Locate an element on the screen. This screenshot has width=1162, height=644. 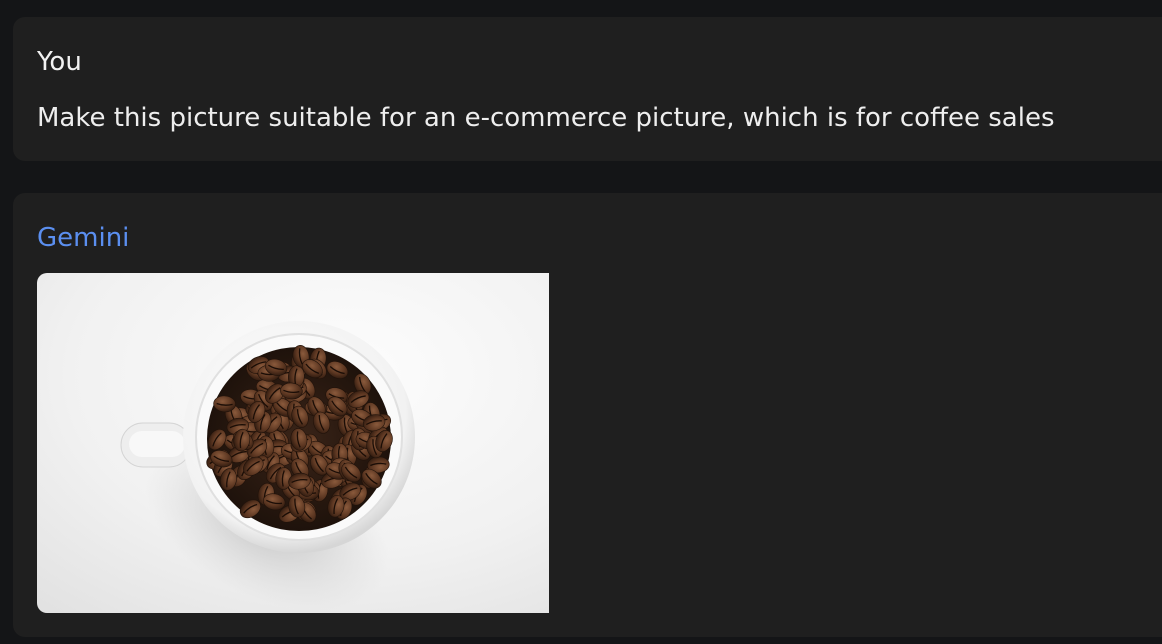
user-author-label: You is located at coordinates (59, 62).